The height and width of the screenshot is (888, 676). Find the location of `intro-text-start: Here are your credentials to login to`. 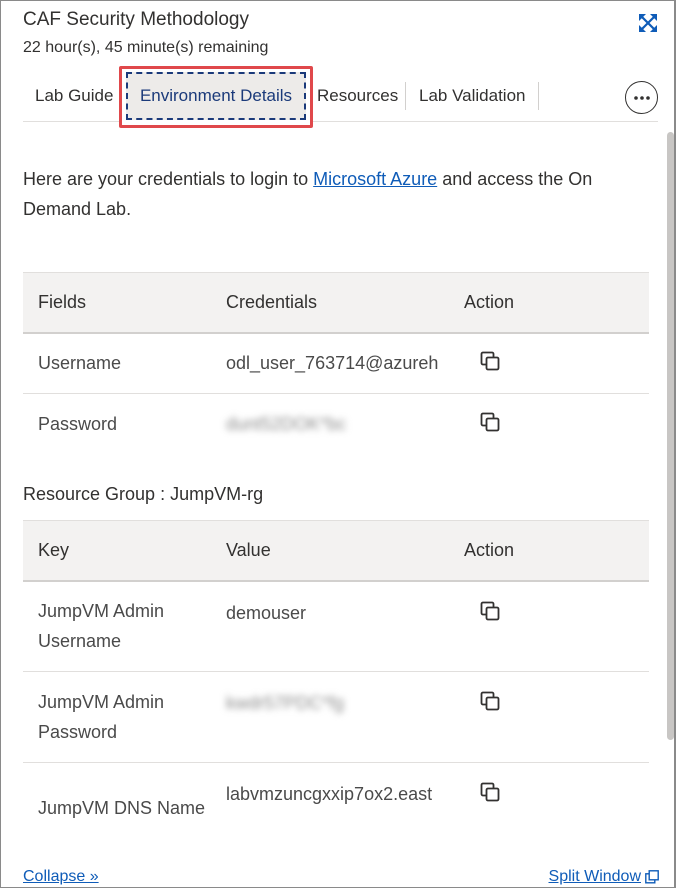

intro-text-start: Here are your credentials to login to is located at coordinates (168, 179).